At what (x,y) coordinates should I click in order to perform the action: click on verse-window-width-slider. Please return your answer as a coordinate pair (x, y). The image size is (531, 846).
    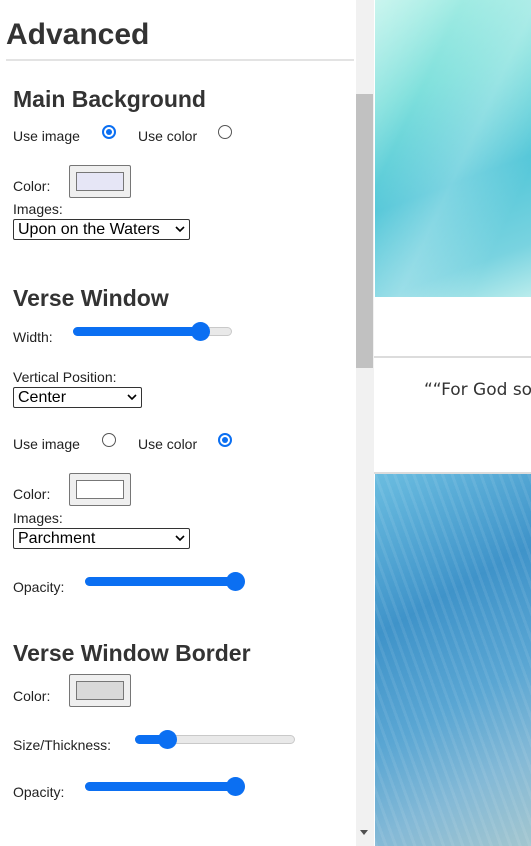
    Looking at the image, I should click on (152, 332).